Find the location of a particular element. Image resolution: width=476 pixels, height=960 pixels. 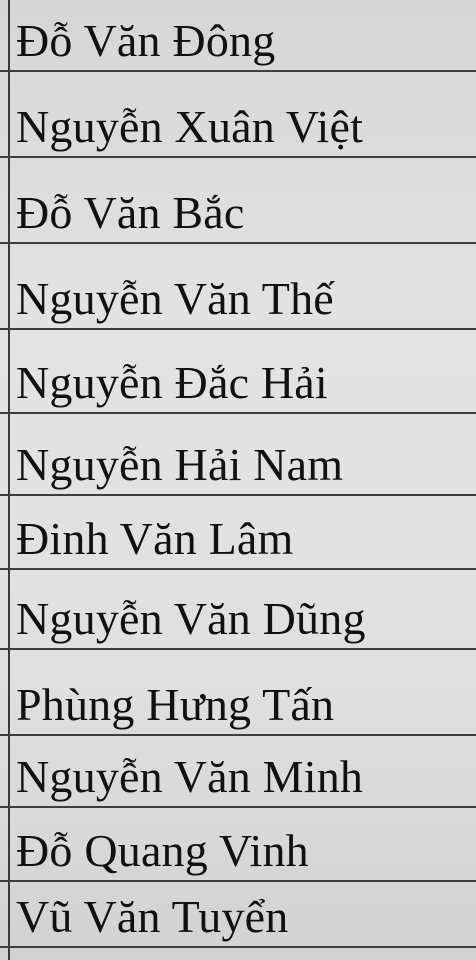

cell-name: Nguyễn Văn Minh is located at coordinates (190, 776).